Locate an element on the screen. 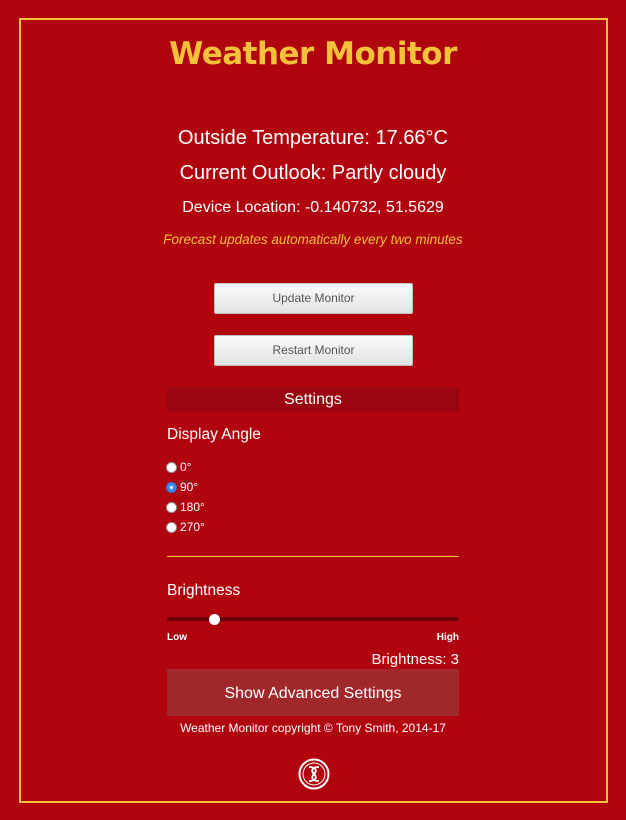  brightness-label: Brightness is located at coordinates (204, 590).